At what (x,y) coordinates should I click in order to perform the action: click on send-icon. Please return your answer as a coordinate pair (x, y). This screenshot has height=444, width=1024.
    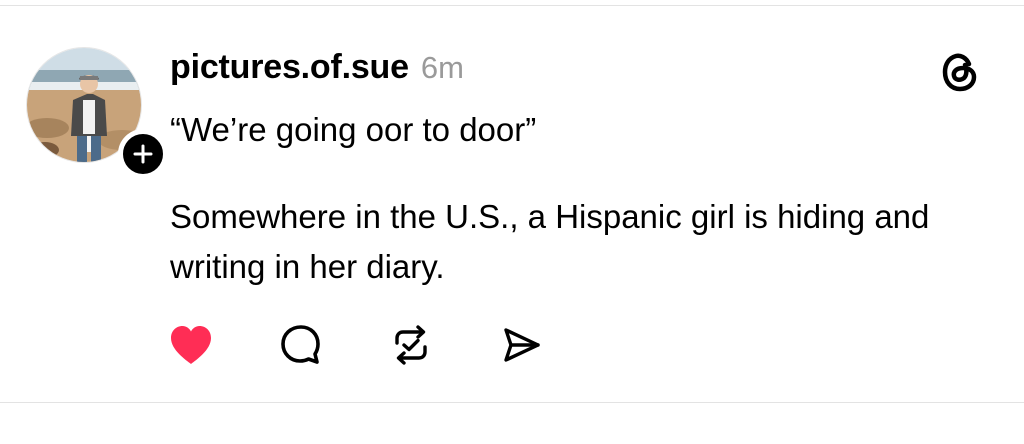
    Looking at the image, I should click on (522, 345).